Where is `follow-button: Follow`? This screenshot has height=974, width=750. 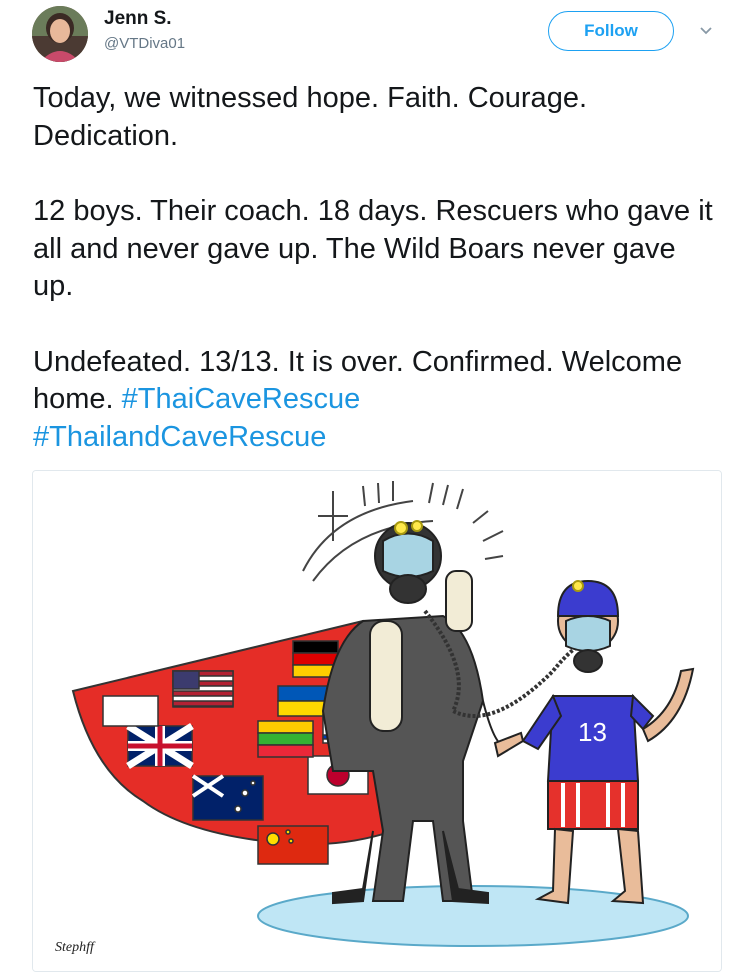 follow-button: Follow is located at coordinates (611, 31).